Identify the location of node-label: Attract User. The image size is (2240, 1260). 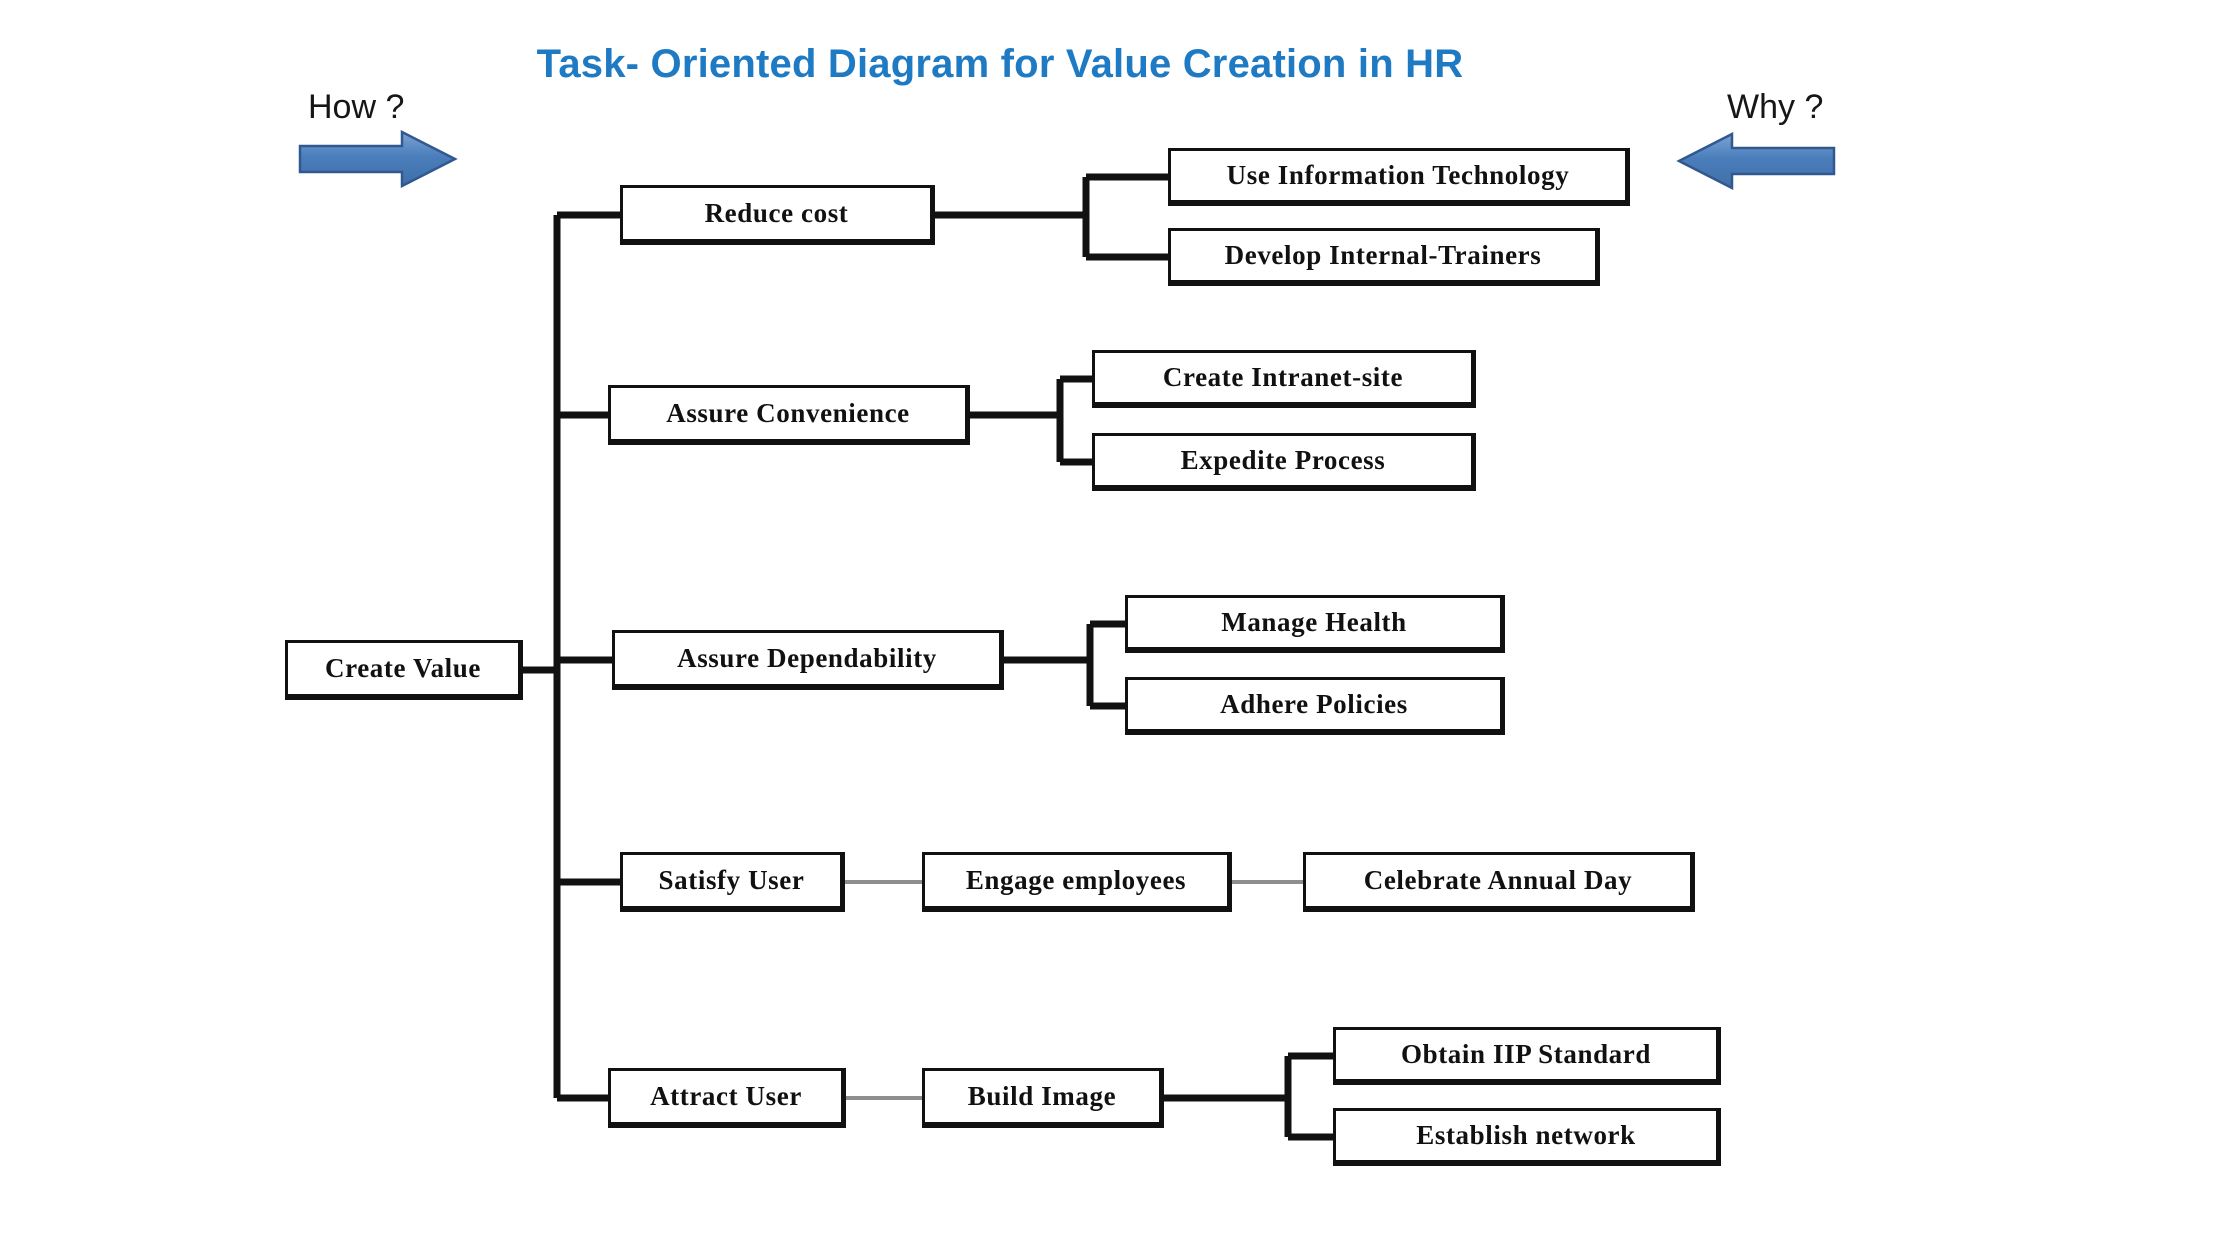
(726, 1096).